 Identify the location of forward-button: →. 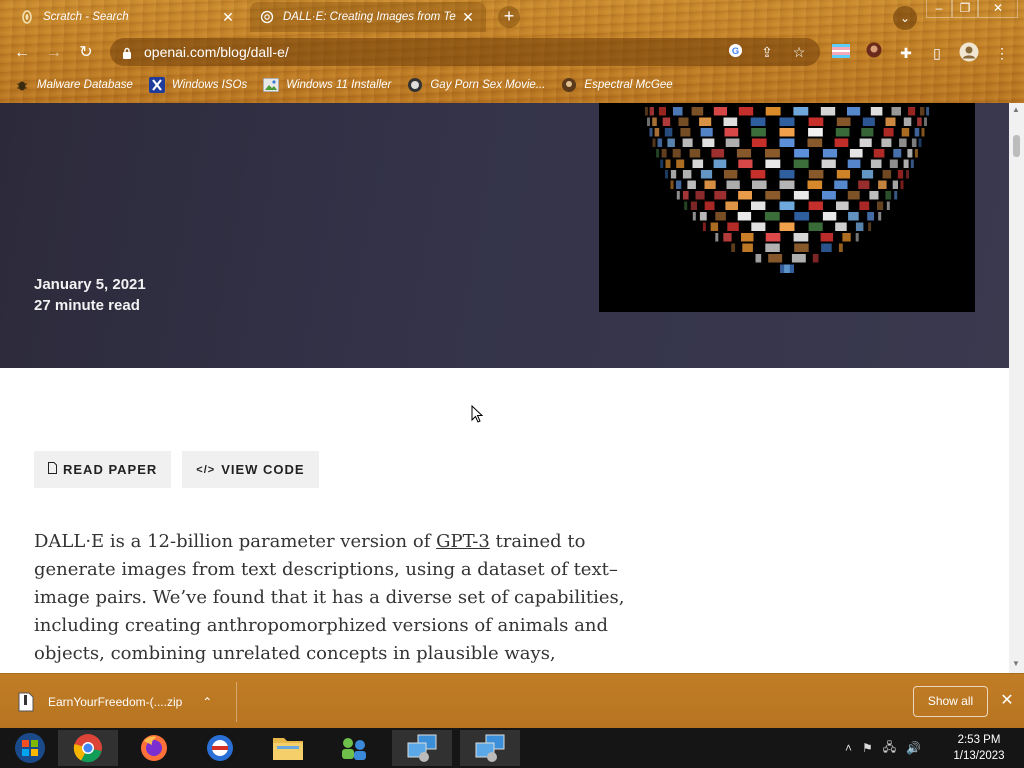
(54, 53).